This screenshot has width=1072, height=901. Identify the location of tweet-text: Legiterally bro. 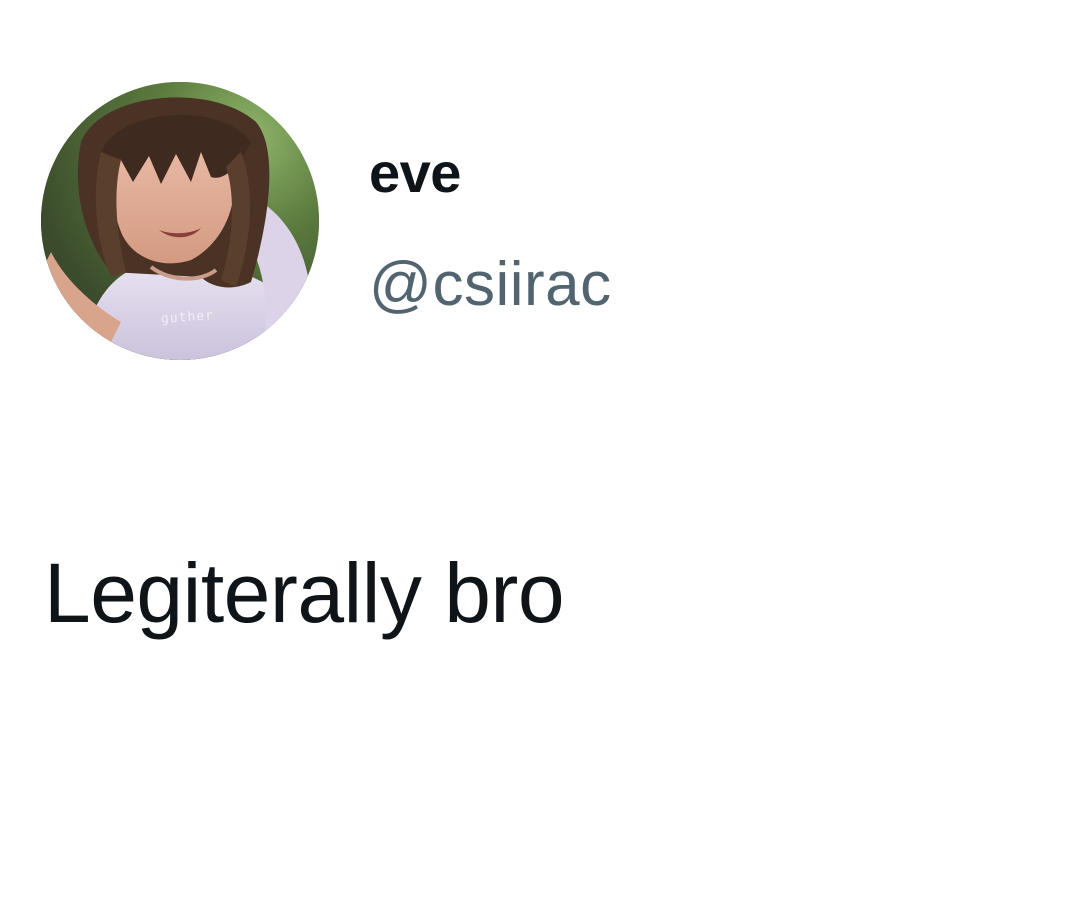
(304, 593).